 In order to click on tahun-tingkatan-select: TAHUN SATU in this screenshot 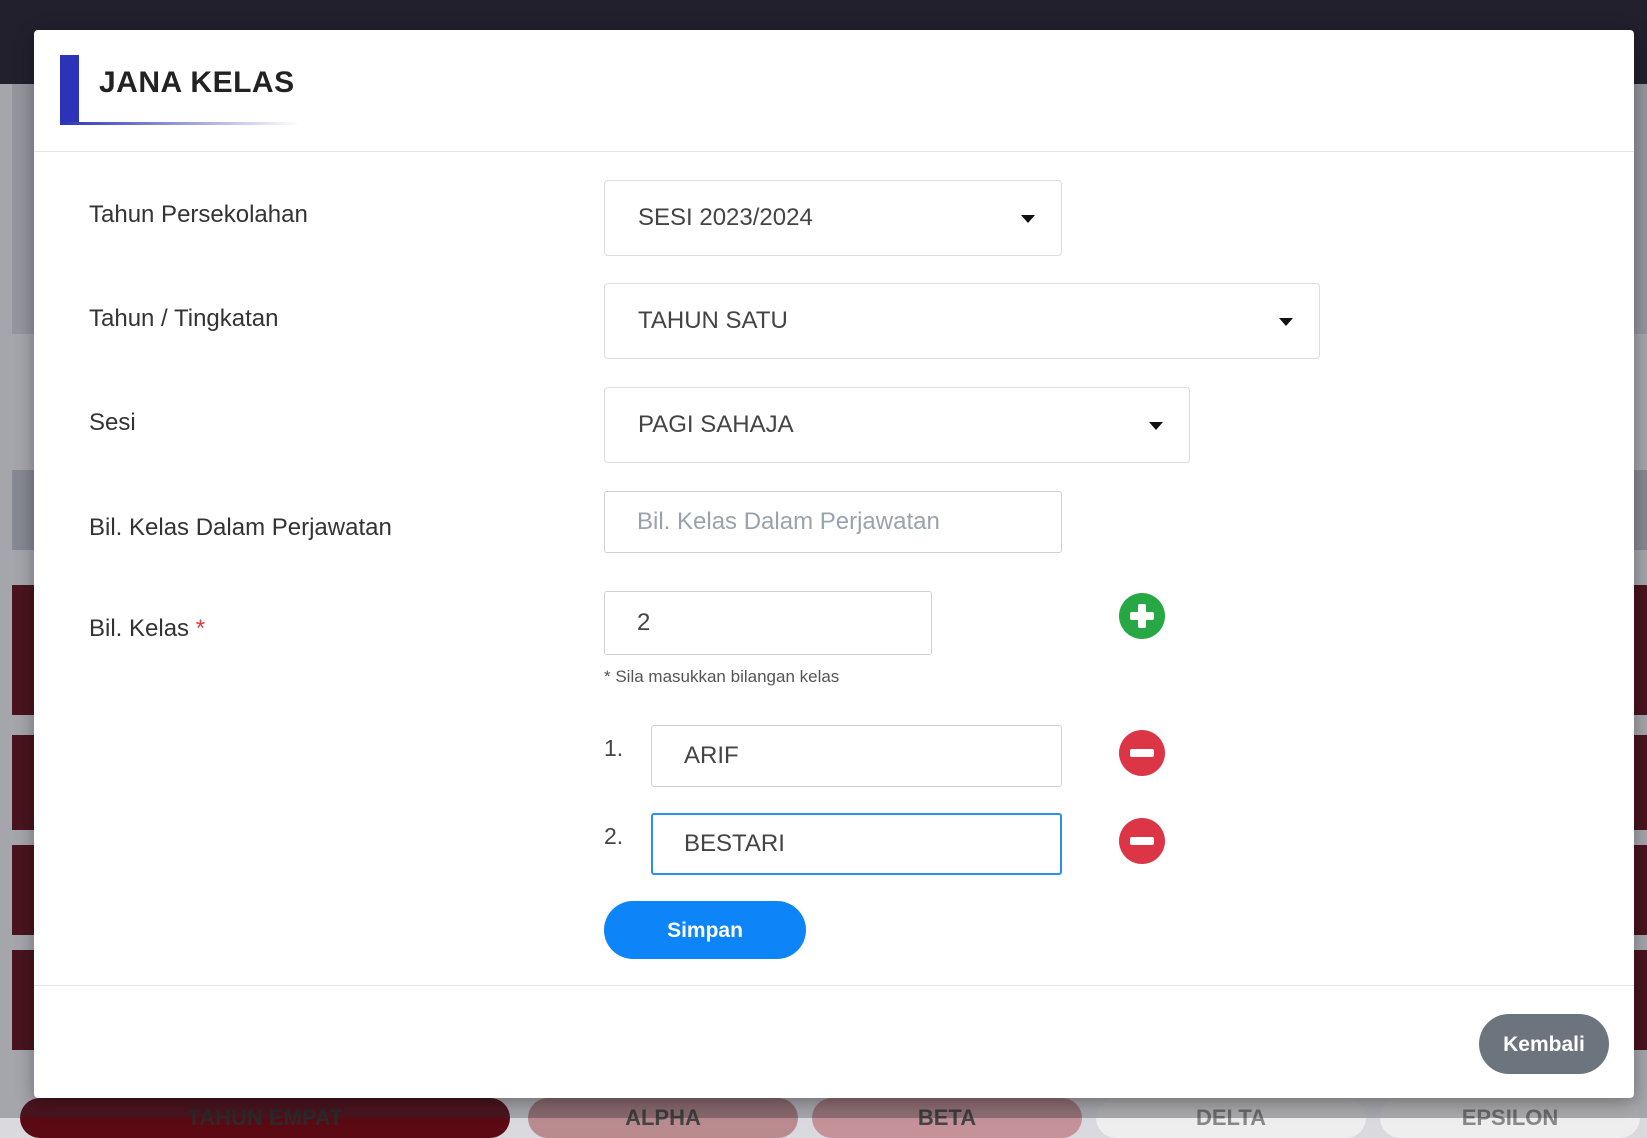, I will do `click(962, 321)`.